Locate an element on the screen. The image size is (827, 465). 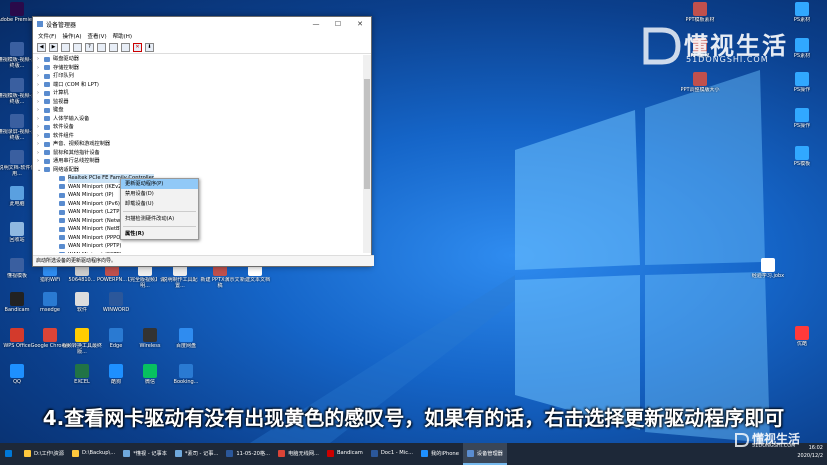
context-menu-item: 卸载设备(U) is located at coordinates (159, 204).